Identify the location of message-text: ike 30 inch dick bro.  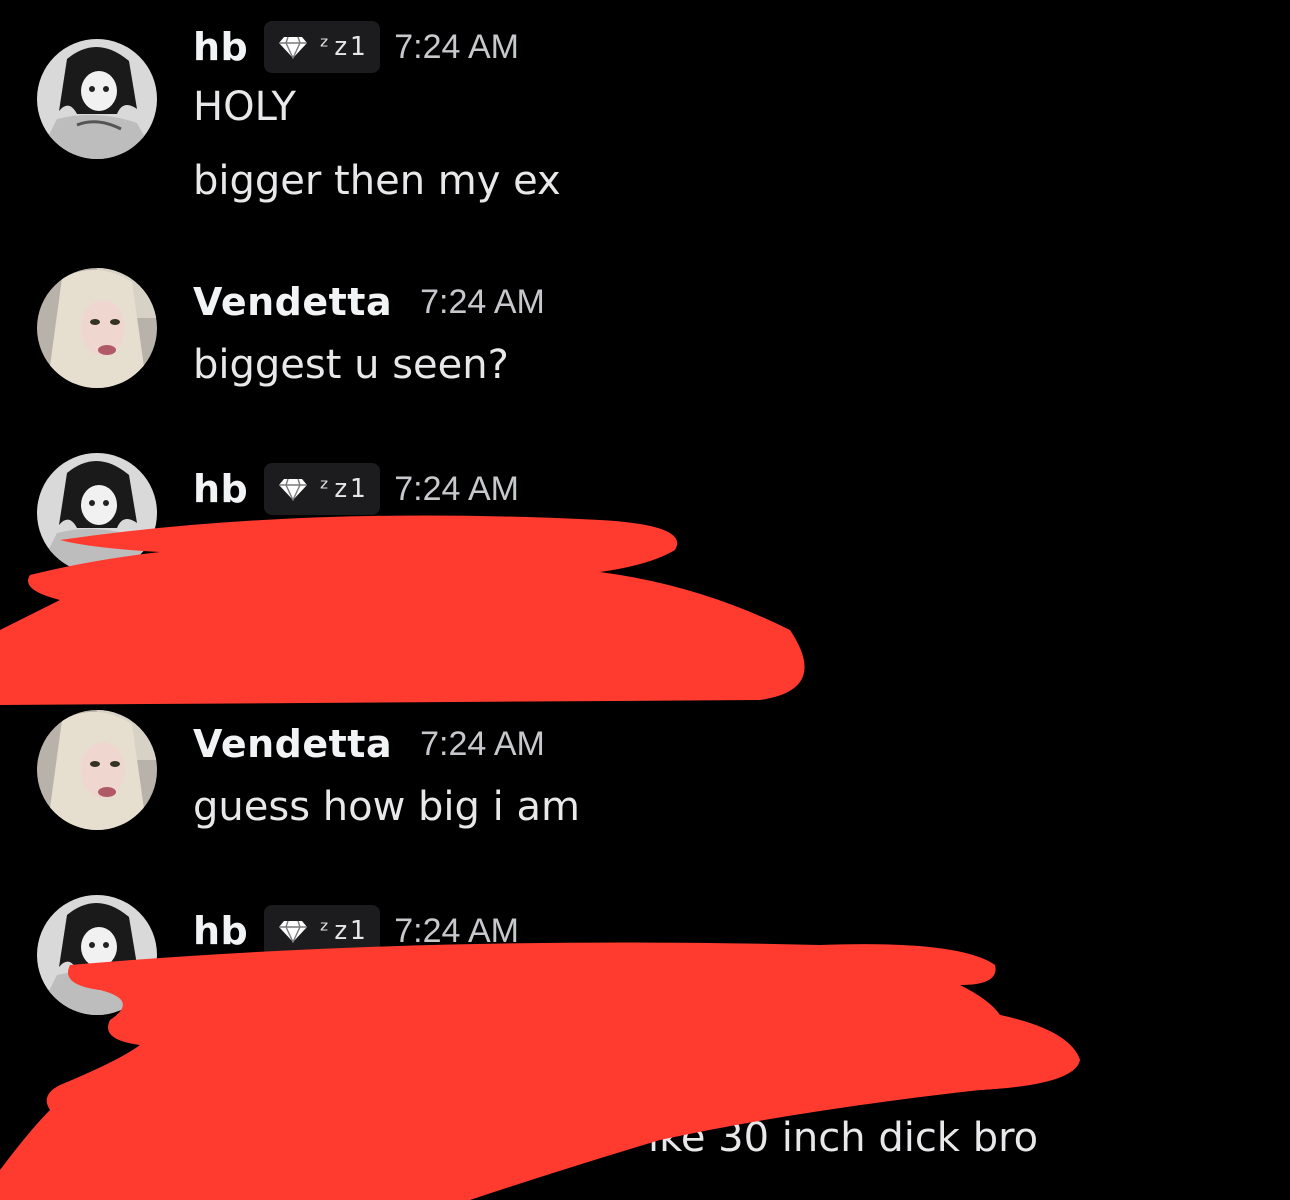
(843, 1138).